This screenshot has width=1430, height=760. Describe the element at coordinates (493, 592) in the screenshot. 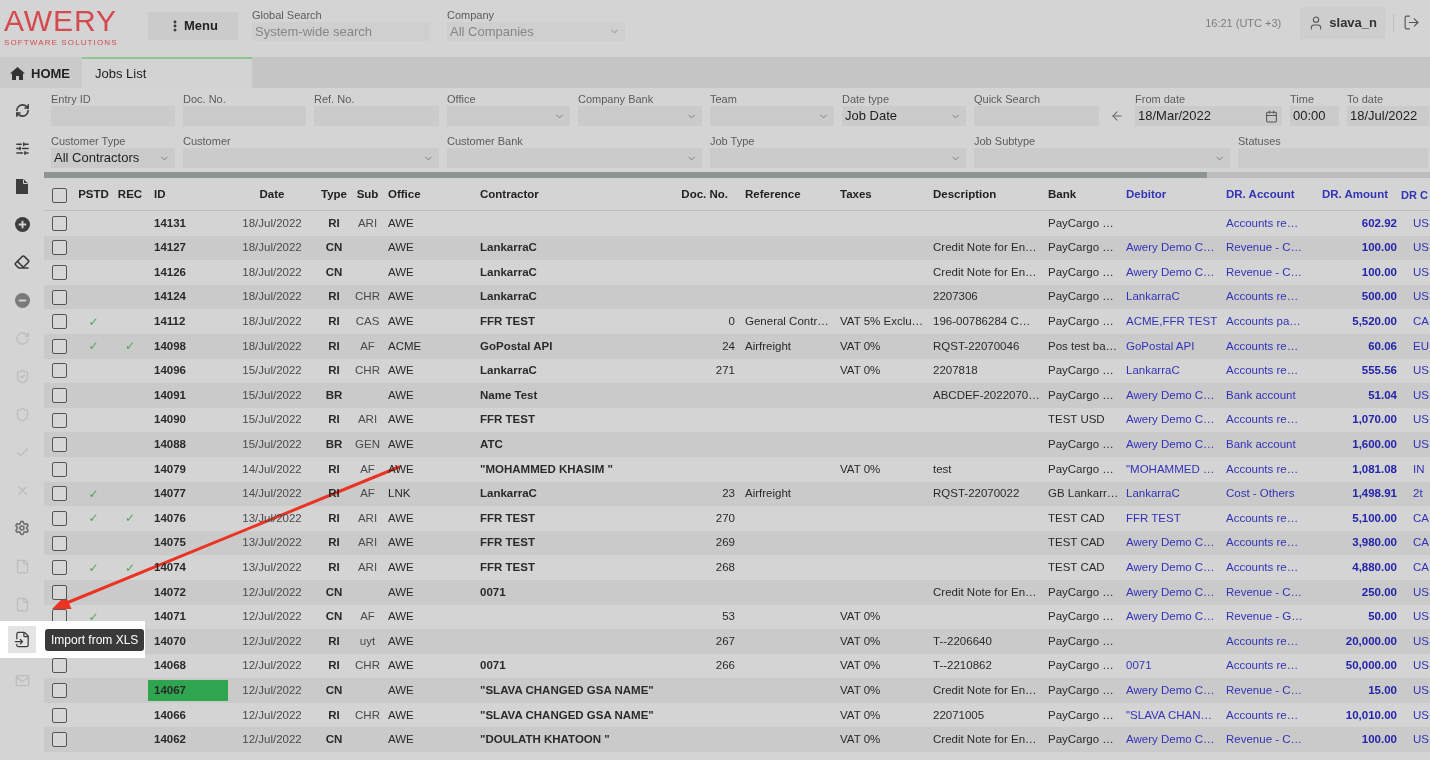

I see `table-cell-text: 0071` at that location.